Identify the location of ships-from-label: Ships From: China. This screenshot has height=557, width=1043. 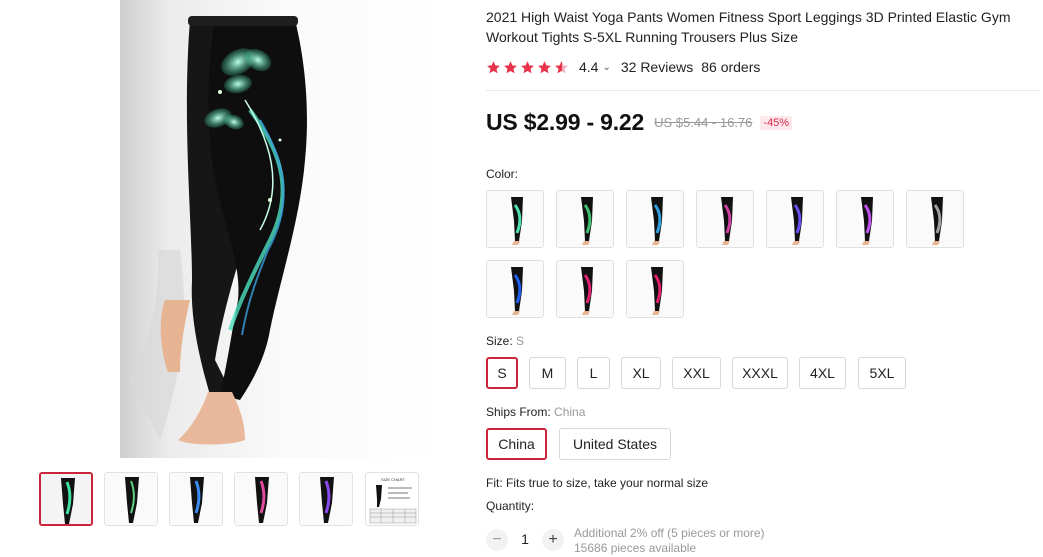
(535, 412).